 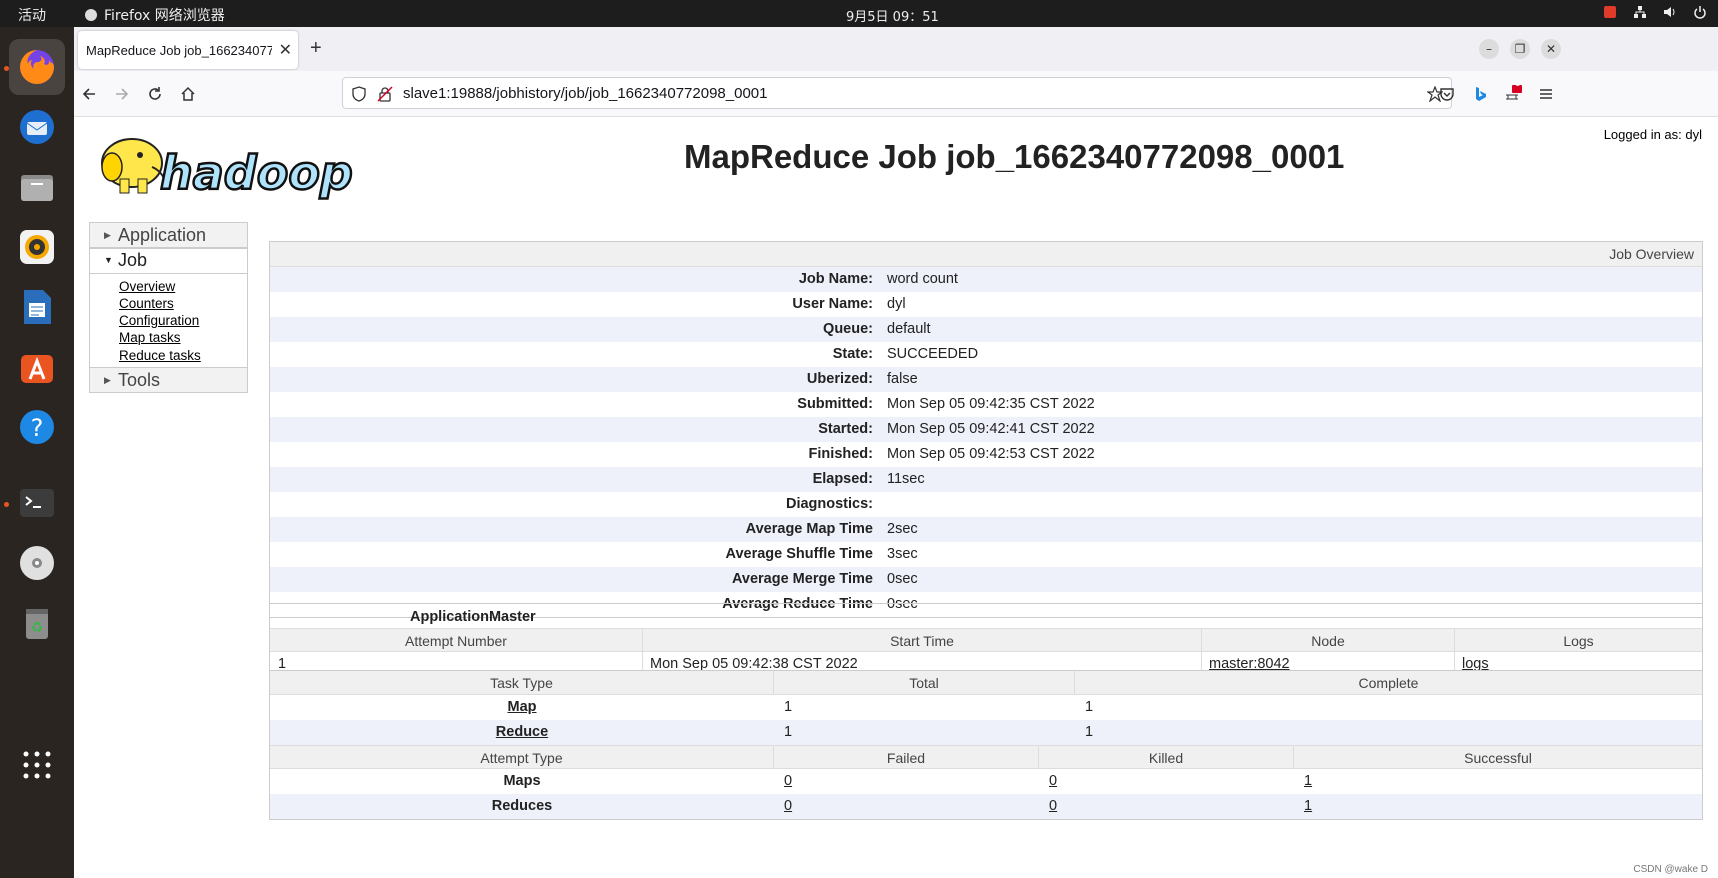 What do you see at coordinates (37, 503) in the screenshot?
I see `dock-terminal` at bounding box center [37, 503].